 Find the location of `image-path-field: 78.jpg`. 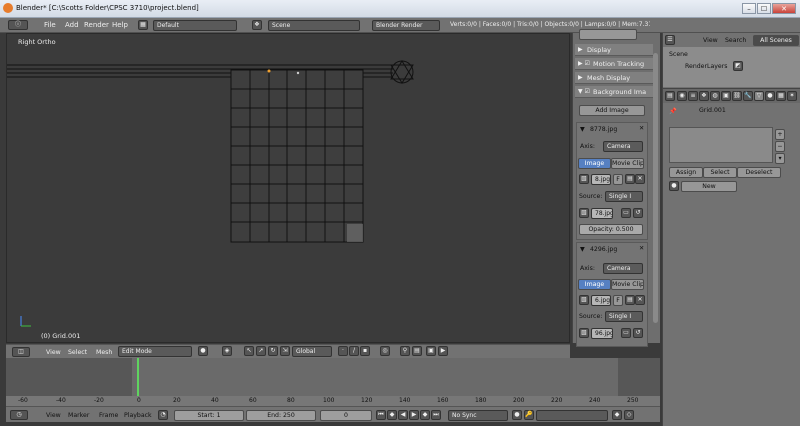

image-path-field: 78.jpg is located at coordinates (602, 213).